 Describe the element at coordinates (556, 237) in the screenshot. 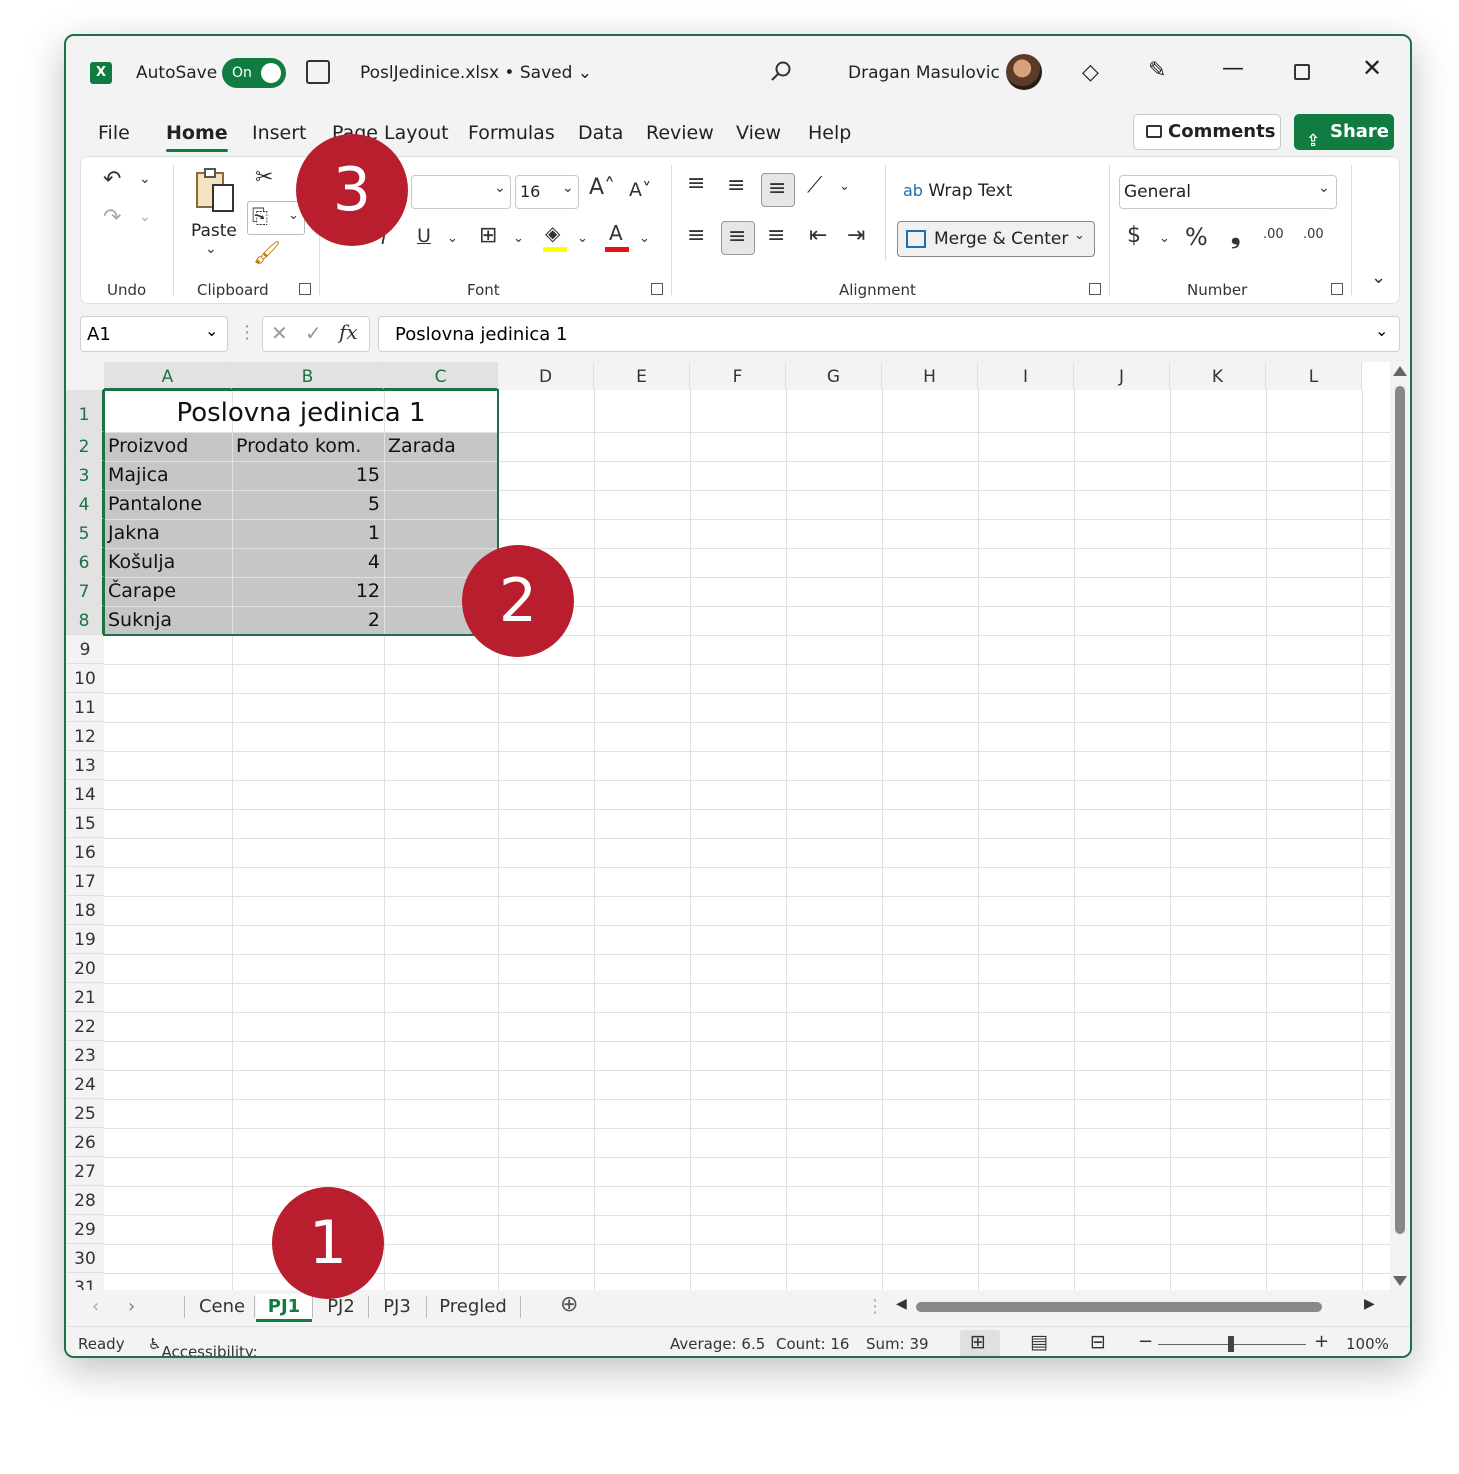

I see `fill-color-button: ◈` at that location.